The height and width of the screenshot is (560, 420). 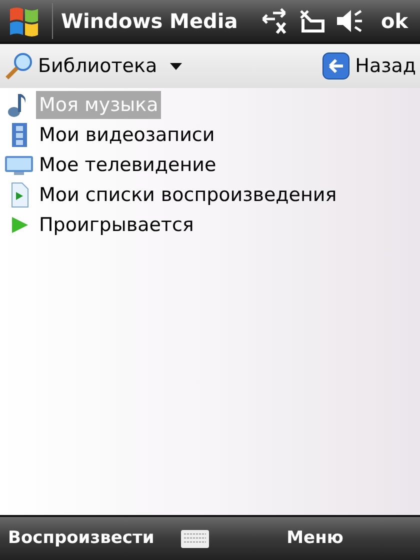 What do you see at coordinates (349, 21) in the screenshot?
I see `speaker-icon` at bounding box center [349, 21].